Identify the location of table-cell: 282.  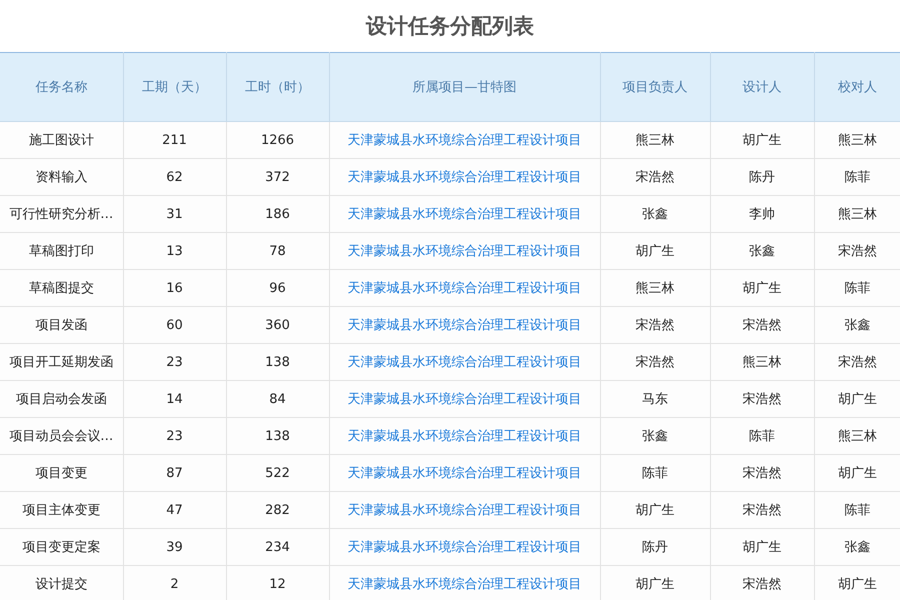
(277, 510).